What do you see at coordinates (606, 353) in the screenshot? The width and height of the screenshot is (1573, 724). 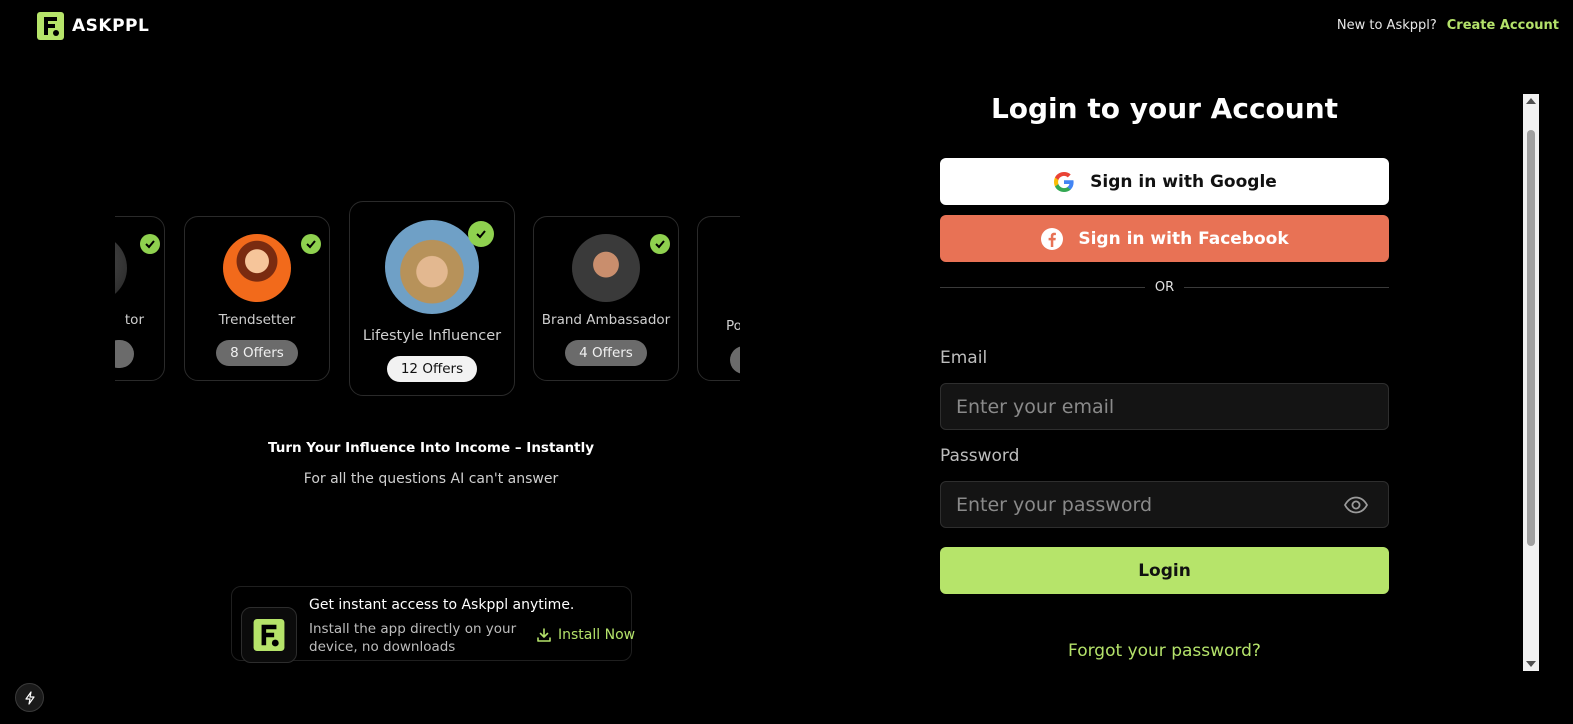 I see `offers-badge: 4 Offers` at bounding box center [606, 353].